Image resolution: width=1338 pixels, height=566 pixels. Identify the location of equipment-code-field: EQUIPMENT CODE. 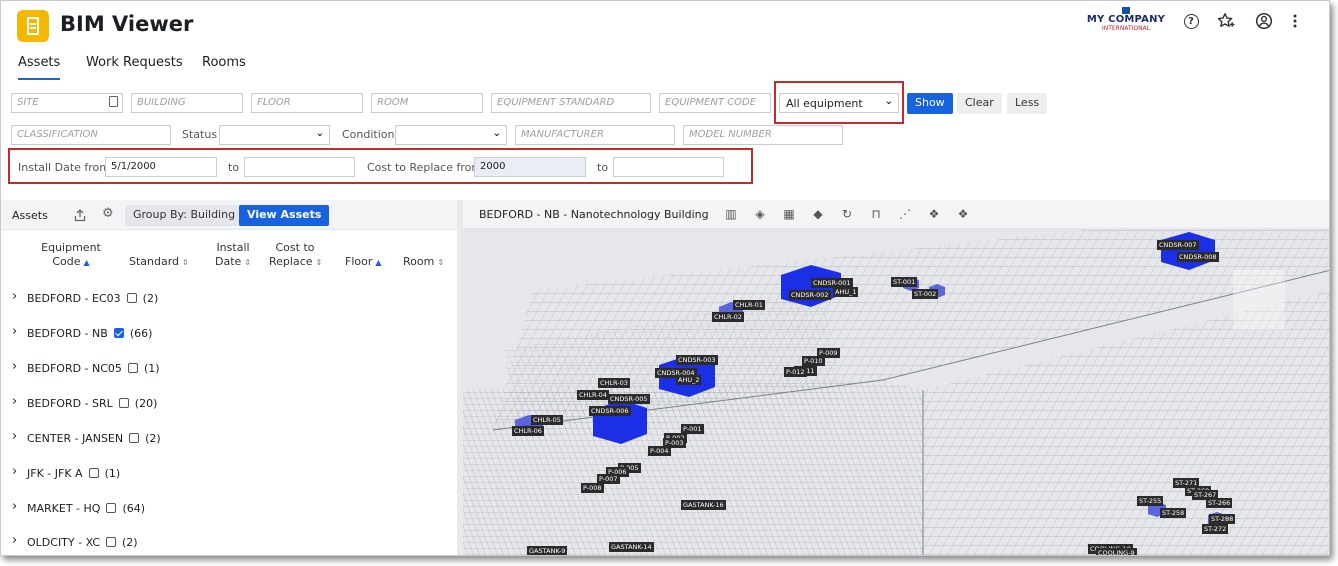
(715, 103).